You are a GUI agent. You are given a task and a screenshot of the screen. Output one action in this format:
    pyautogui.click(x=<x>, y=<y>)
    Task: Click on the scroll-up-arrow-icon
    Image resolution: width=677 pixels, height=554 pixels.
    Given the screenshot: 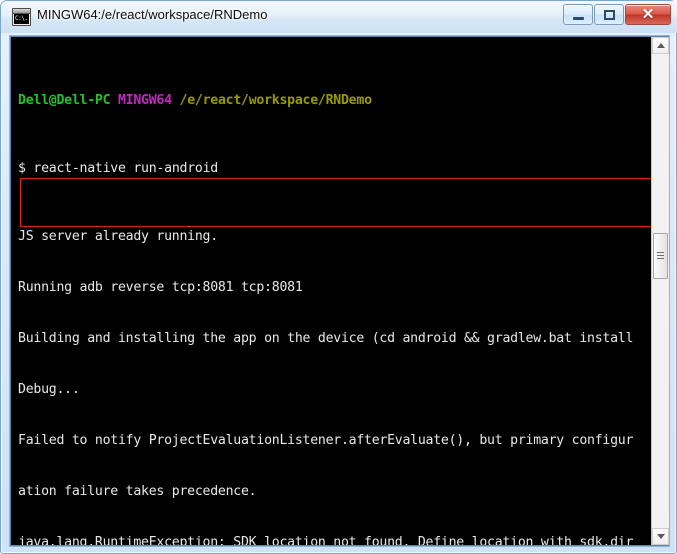 What is the action you would take?
    pyautogui.click(x=661, y=45)
    